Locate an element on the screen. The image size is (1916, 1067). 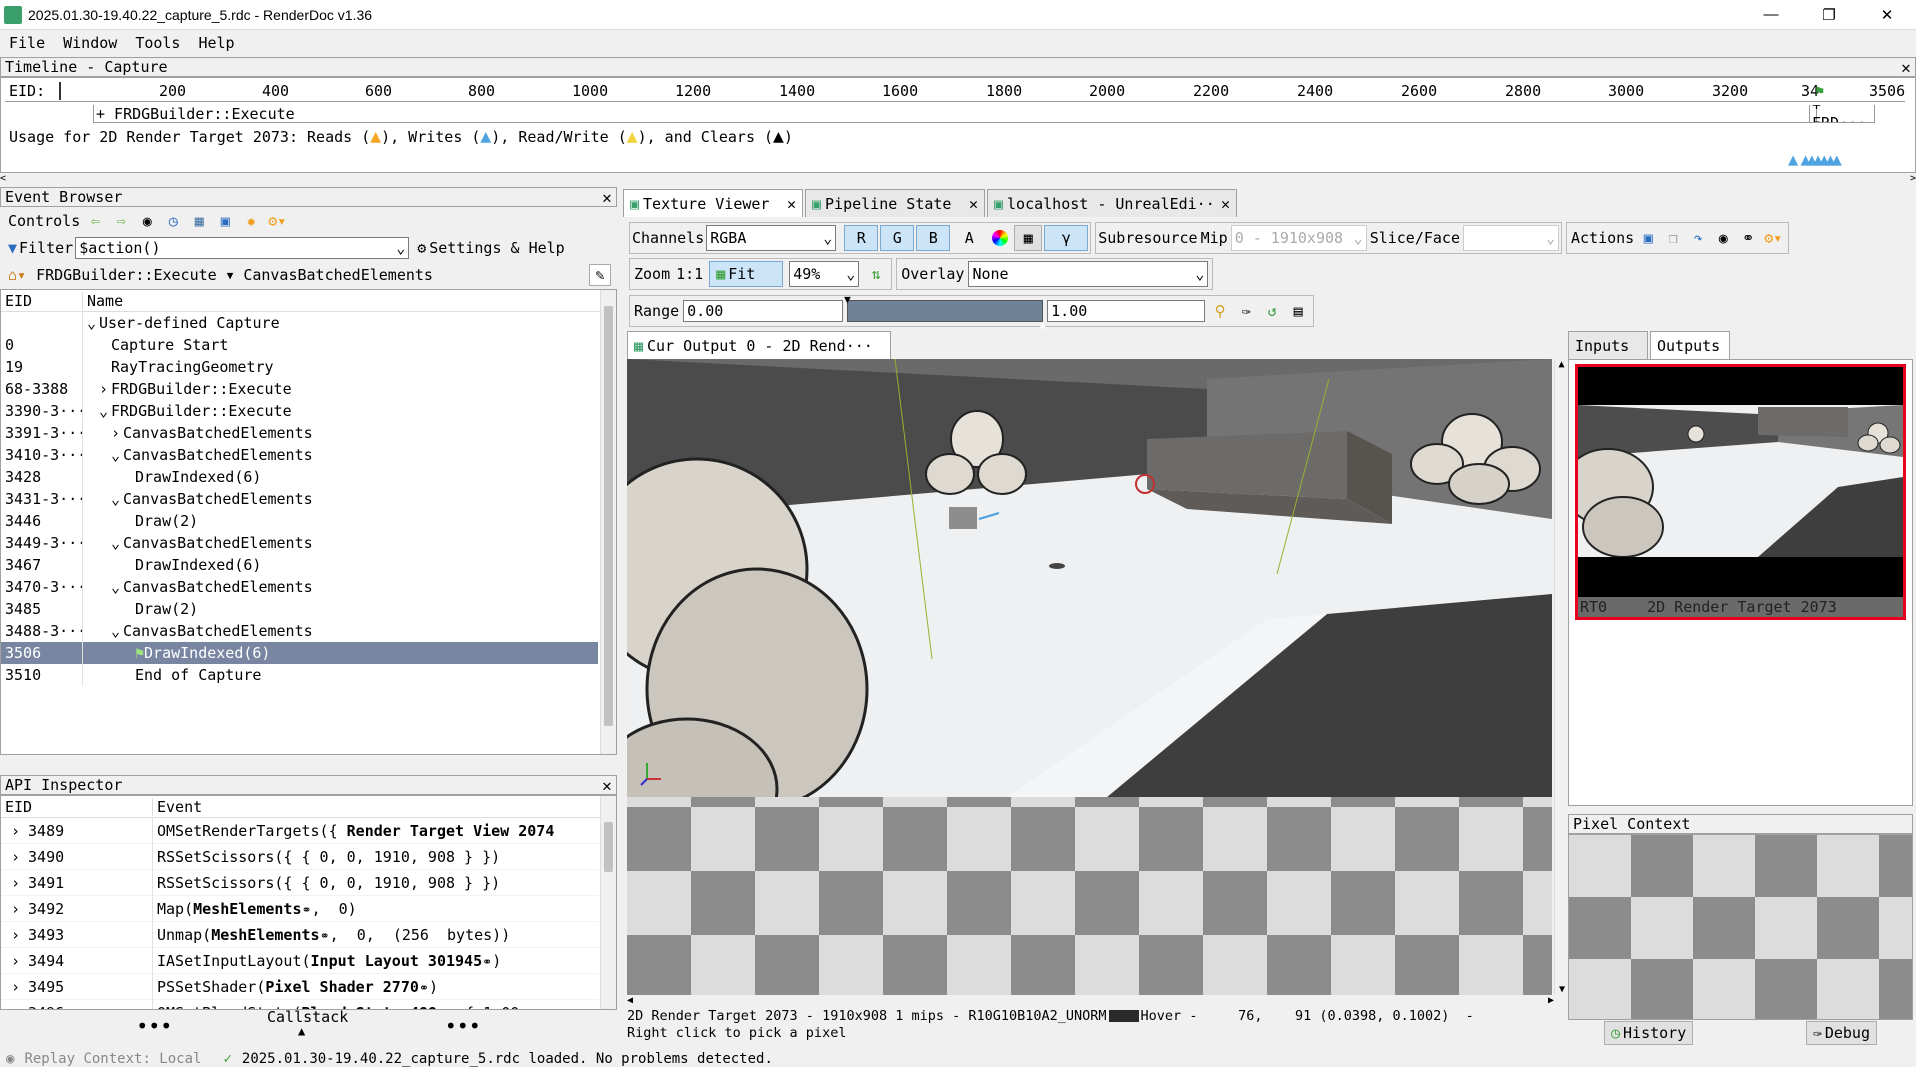
event-row: 3428 DrawIndexed(6) is located at coordinates (299, 477).